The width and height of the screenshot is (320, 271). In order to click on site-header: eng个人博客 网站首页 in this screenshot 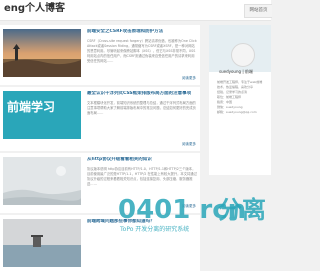, I will do `click(136, 10)`.